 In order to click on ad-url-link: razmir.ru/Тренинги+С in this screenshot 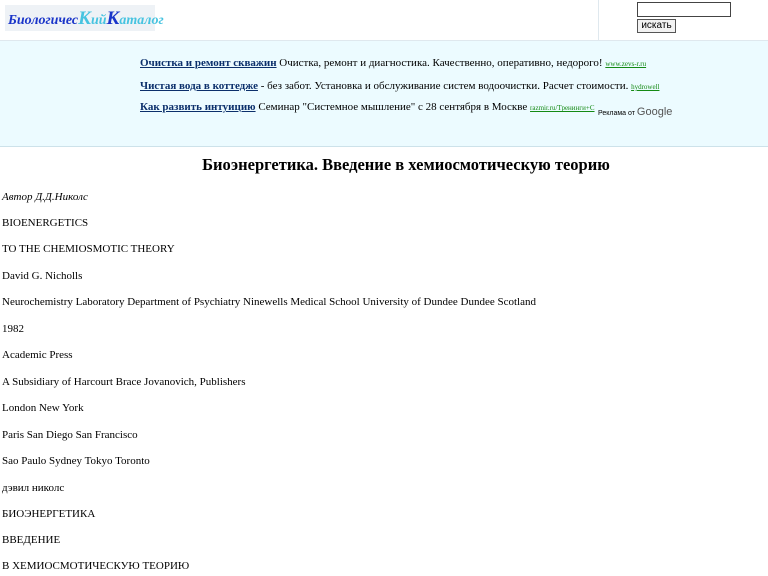, I will do `click(562, 108)`.